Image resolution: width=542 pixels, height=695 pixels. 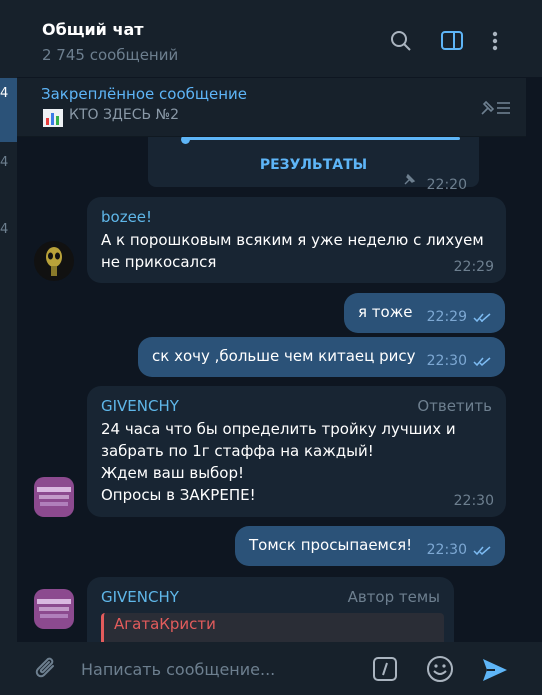 What do you see at coordinates (322, 138) in the screenshot?
I see `poll-result-bar` at bounding box center [322, 138].